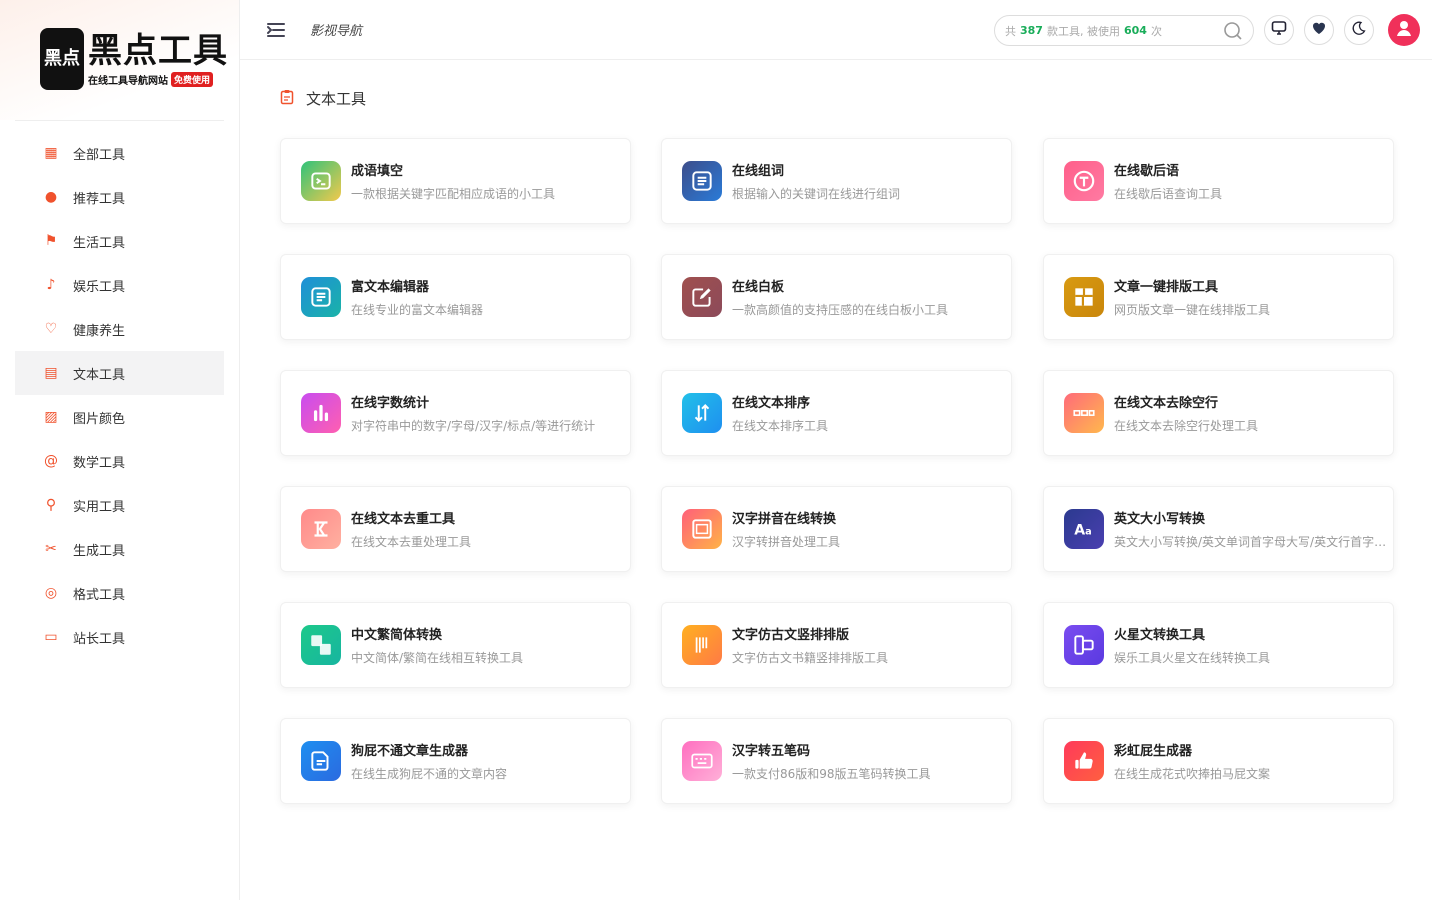  I want to click on tool-description: 一款高颜值的支持压感的在线白板小工具, so click(840, 310).